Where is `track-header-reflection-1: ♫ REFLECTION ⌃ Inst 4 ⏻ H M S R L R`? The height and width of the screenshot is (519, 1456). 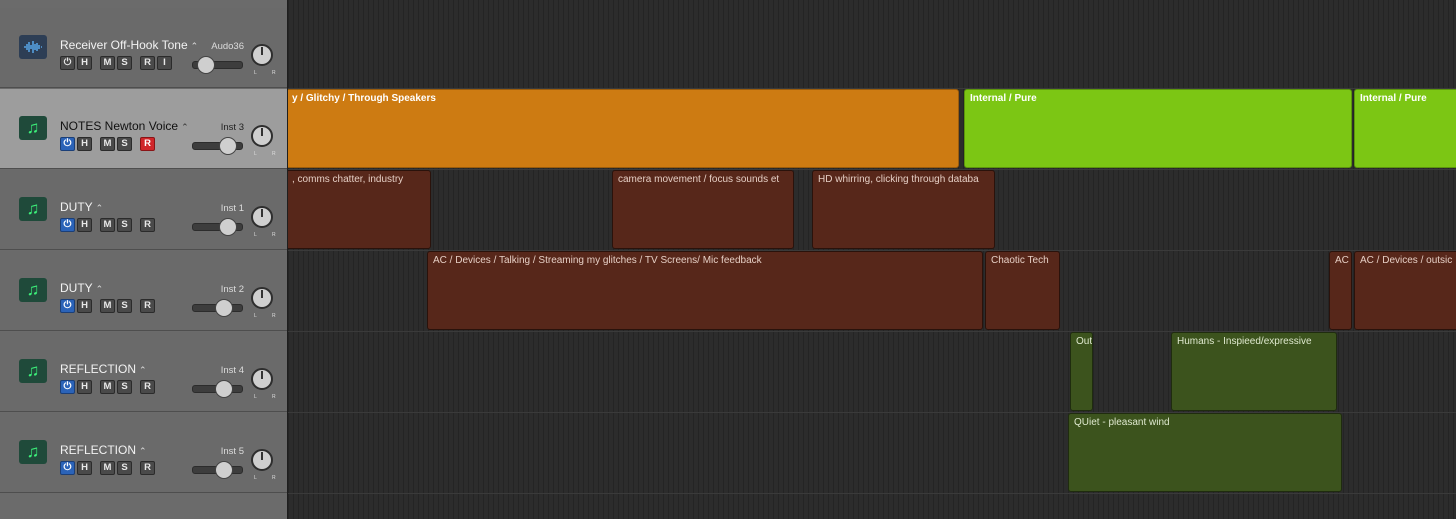 track-header-reflection-1: ♫ REFLECTION ⌃ Inst 4 ⏻ H M S R L R is located at coordinates (143, 372).